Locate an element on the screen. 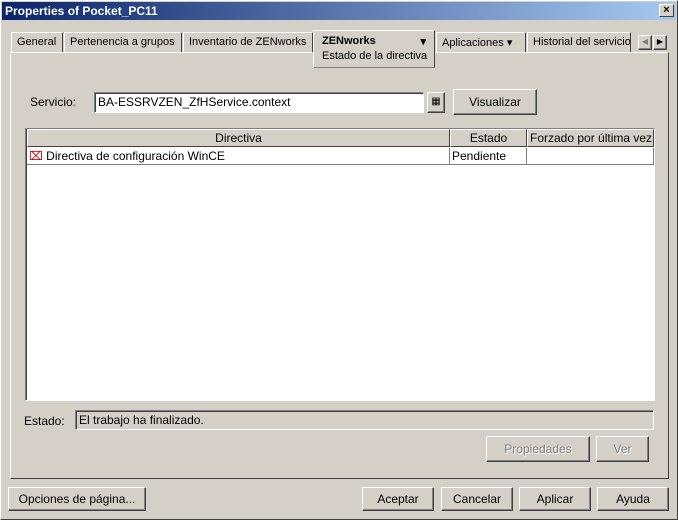  service-input: BA-ESSRVZEN_ZfHService.context is located at coordinates (259, 102).